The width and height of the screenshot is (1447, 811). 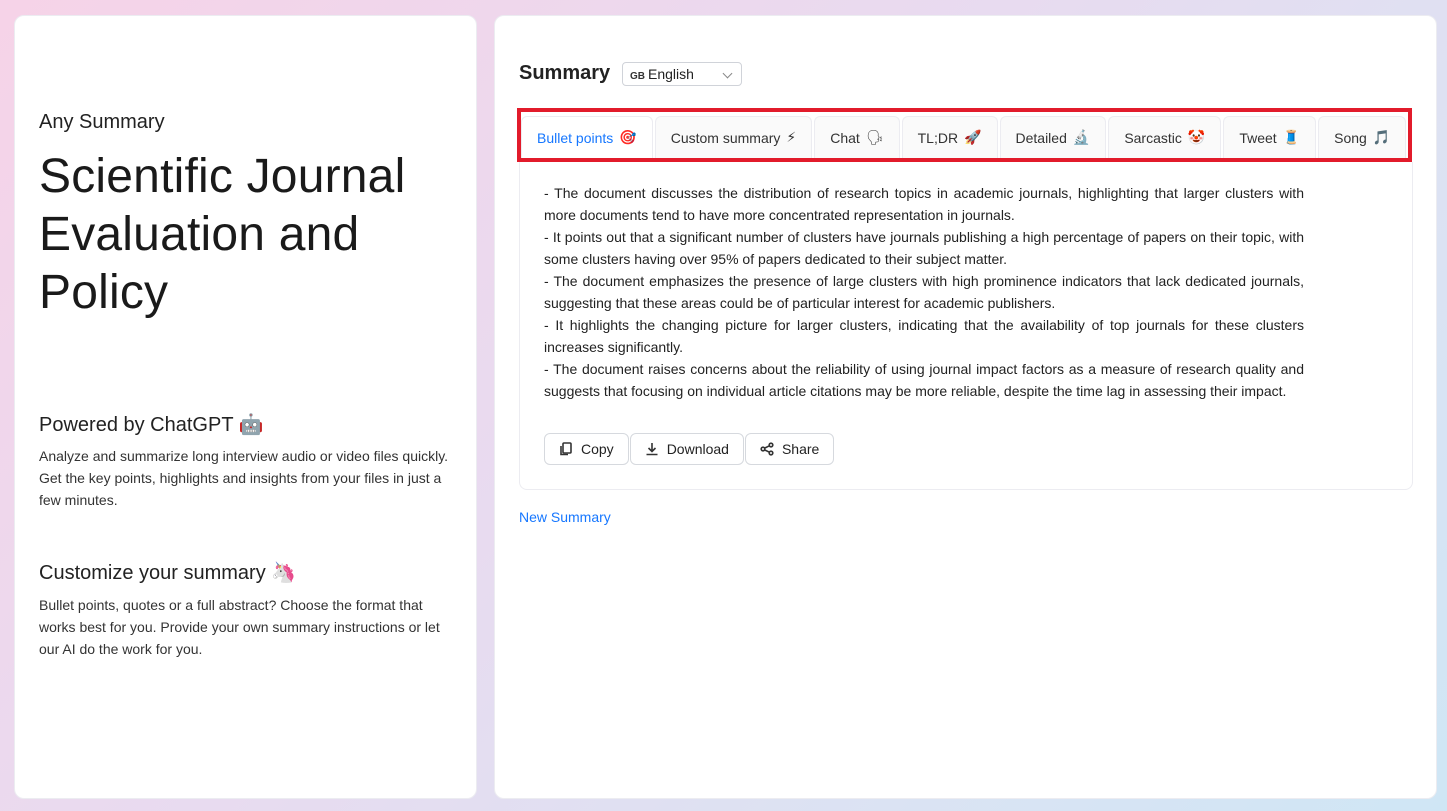 I want to click on share-icon, so click(x=767, y=449).